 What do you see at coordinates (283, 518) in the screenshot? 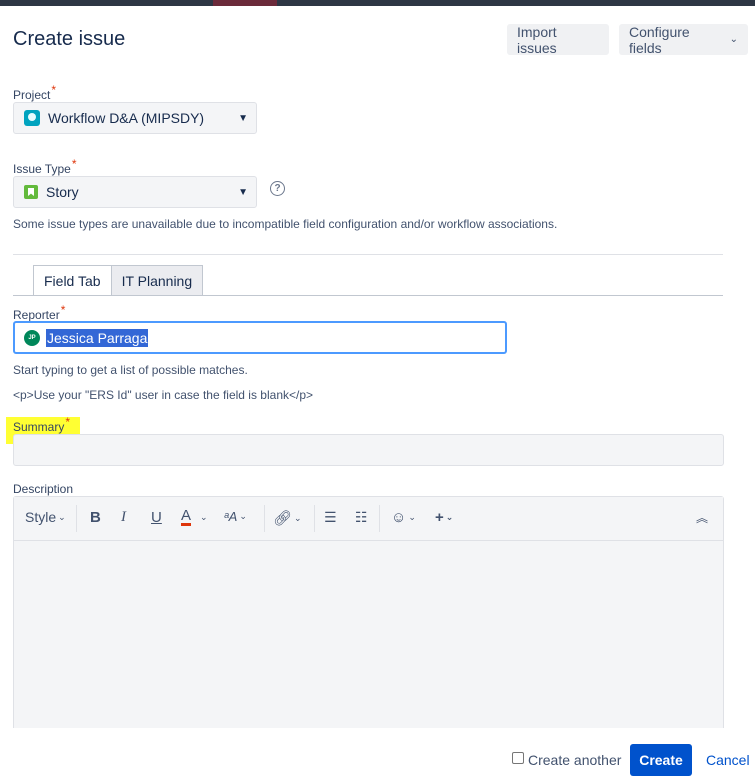
I see `link-icon: 🔗︎` at bounding box center [283, 518].